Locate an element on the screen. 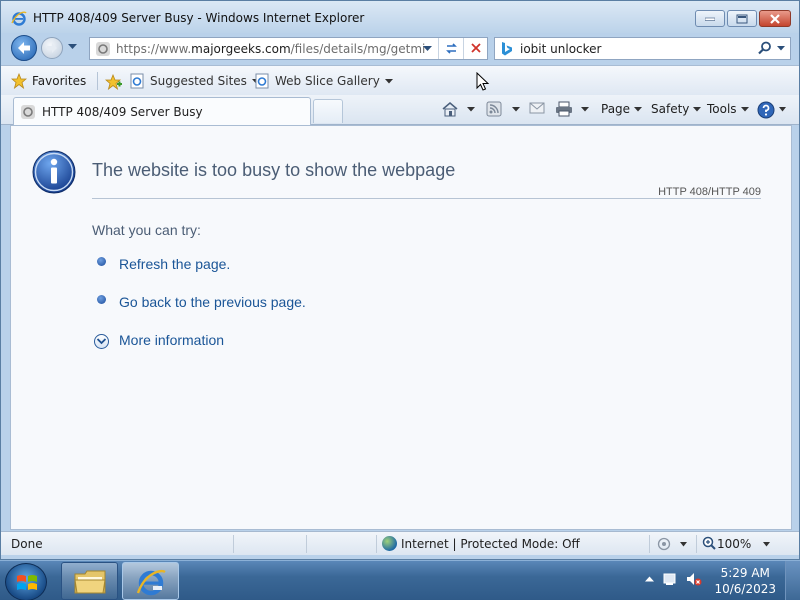 Image resolution: width=800 pixels, height=600 pixels. minimize-button is located at coordinates (710, 18).